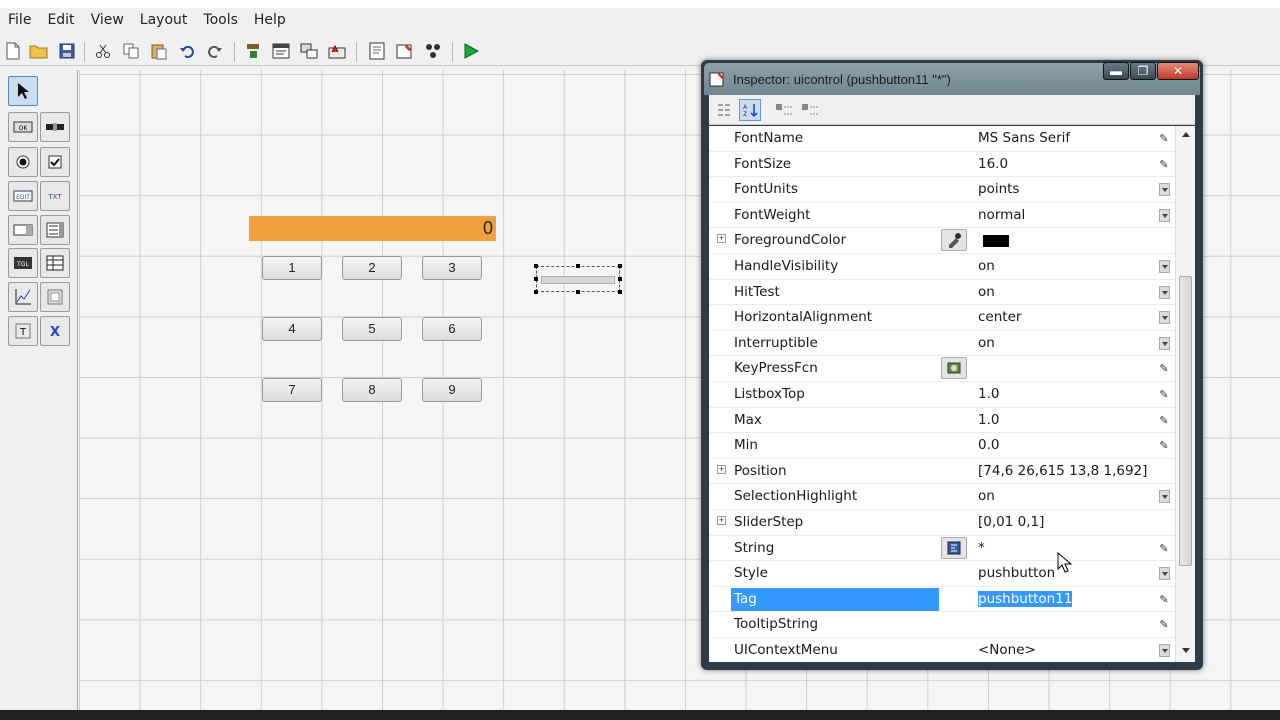  What do you see at coordinates (942, 267) in the screenshot?
I see `property-row-handlevisibility: HandleVisibility on` at bounding box center [942, 267].